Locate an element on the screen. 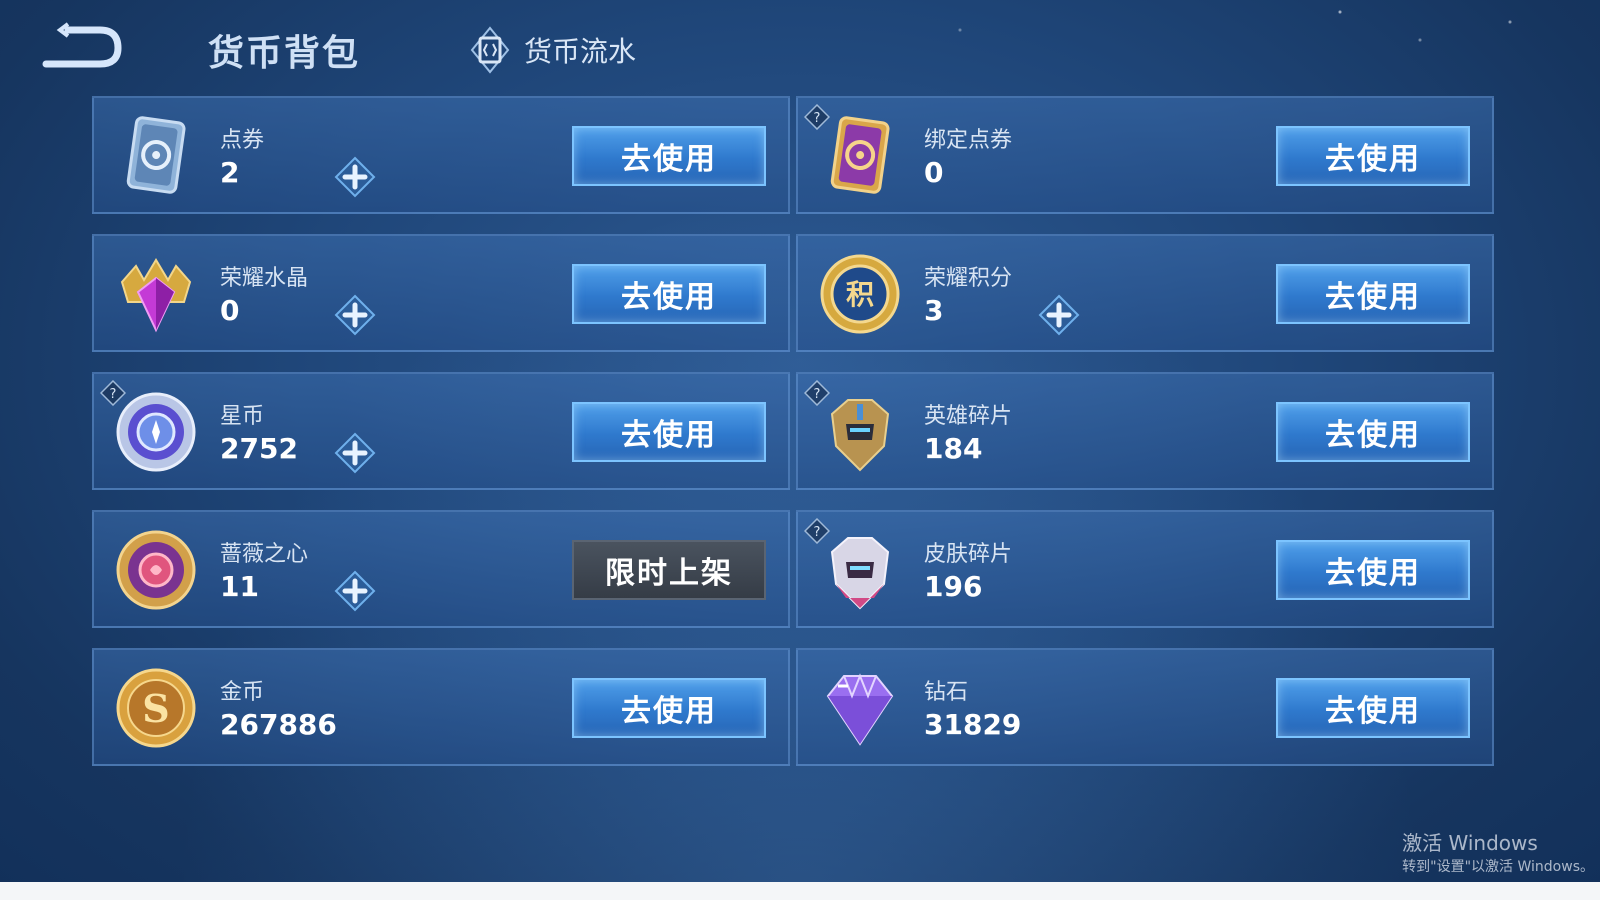 Image resolution: width=1600 pixels, height=900 pixels. glory-points-icon: 积 is located at coordinates (860, 294).